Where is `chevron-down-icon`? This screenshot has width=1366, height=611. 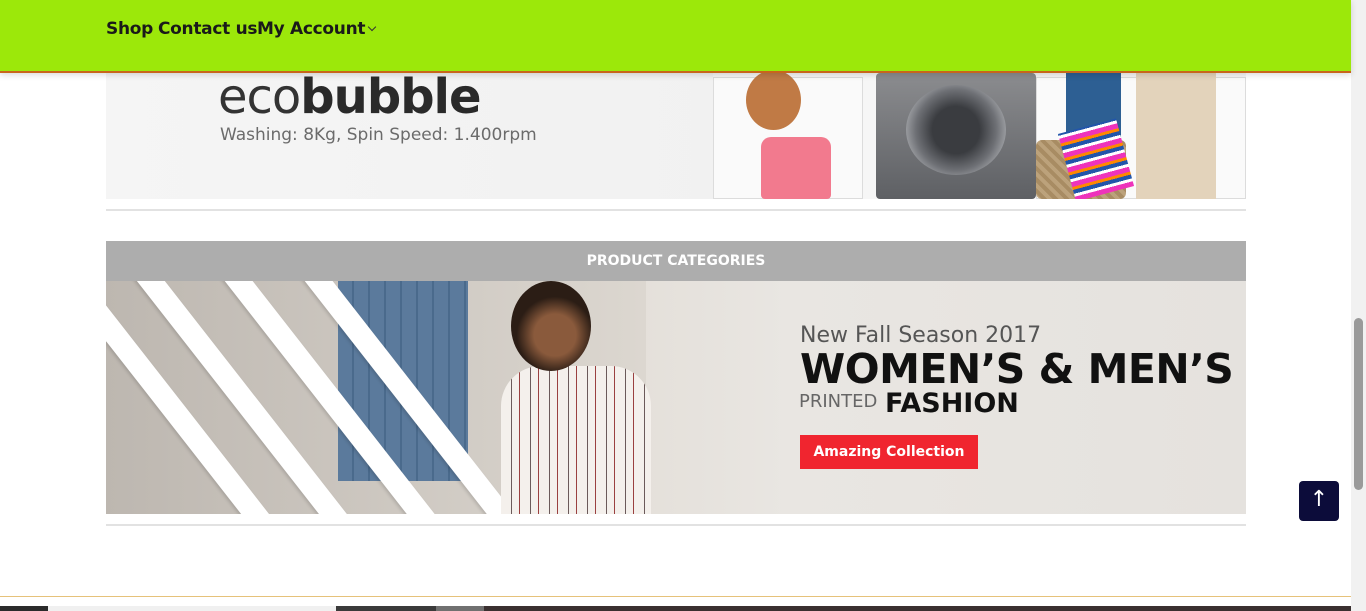 chevron-down-icon is located at coordinates (372, 27).